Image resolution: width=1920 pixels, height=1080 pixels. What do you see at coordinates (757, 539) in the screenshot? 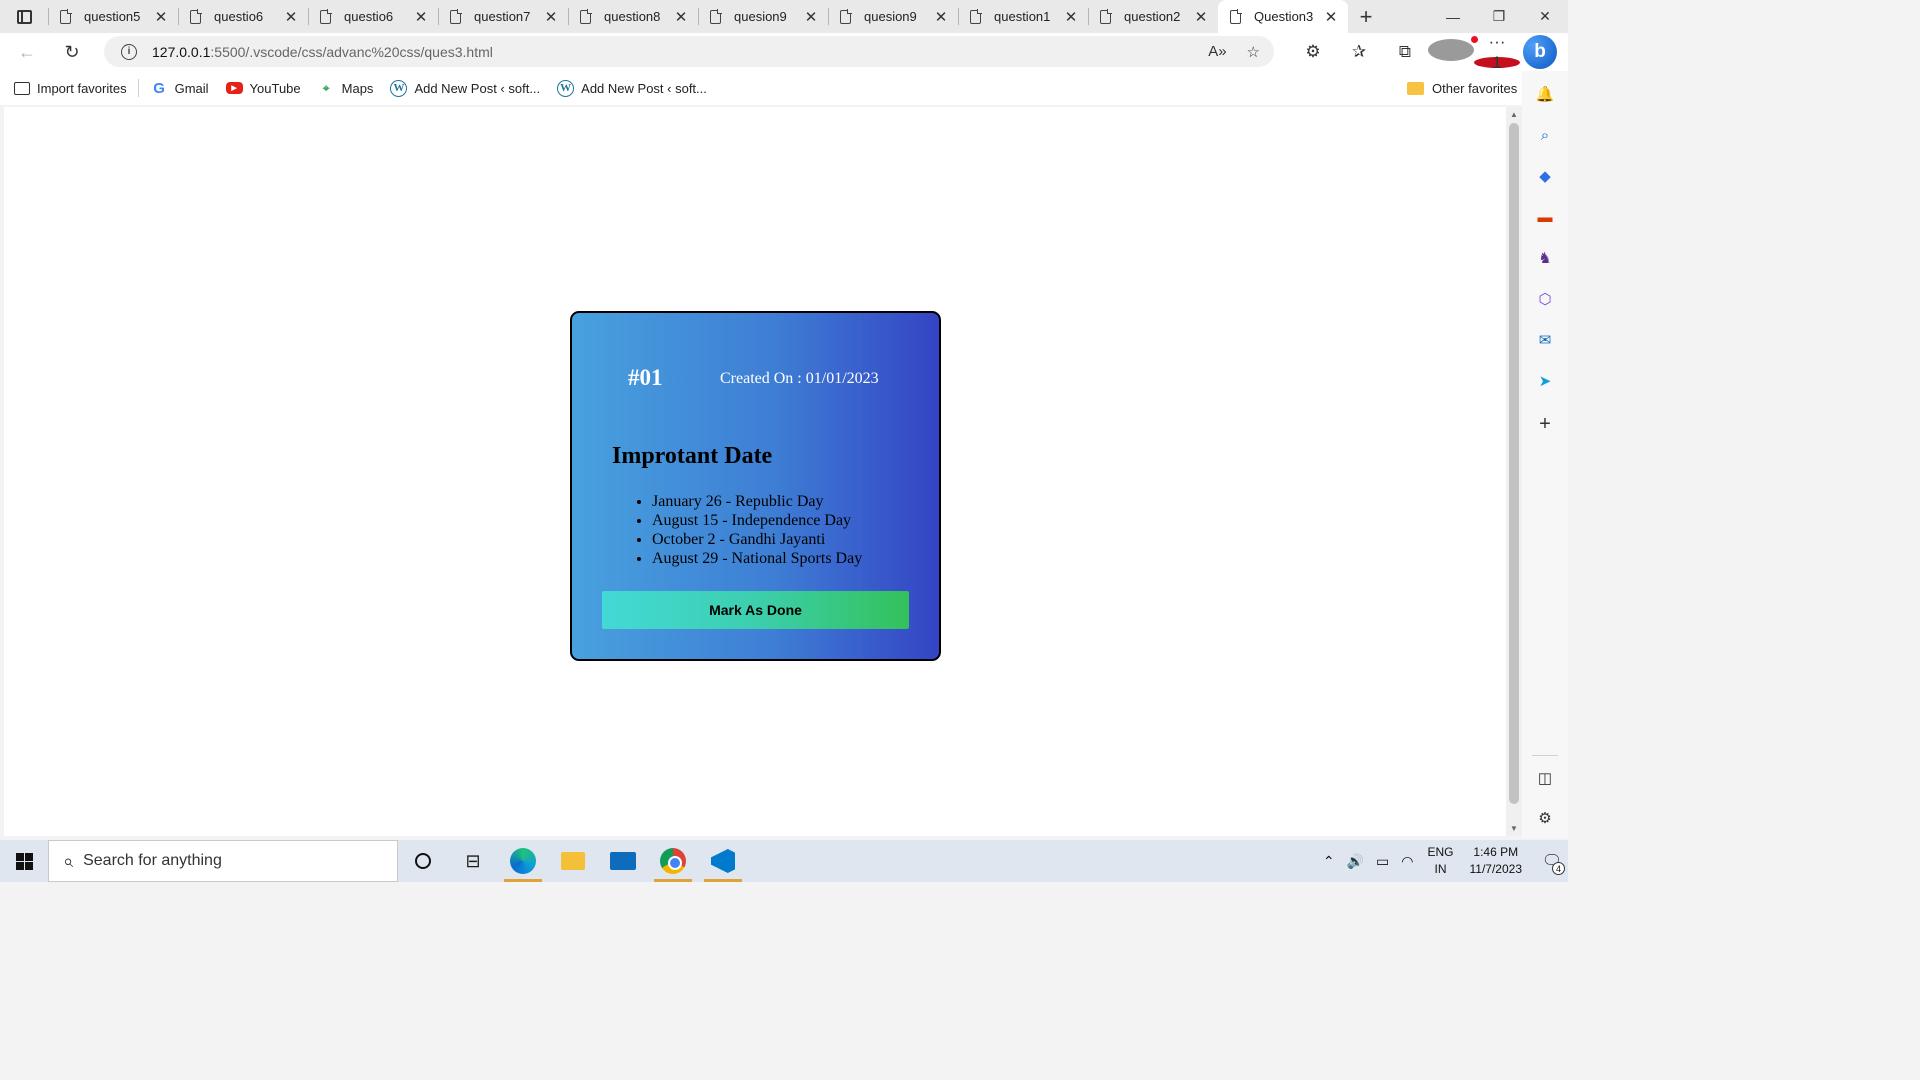
I see `list-item: October 2 - Gandhi Jayanti` at bounding box center [757, 539].